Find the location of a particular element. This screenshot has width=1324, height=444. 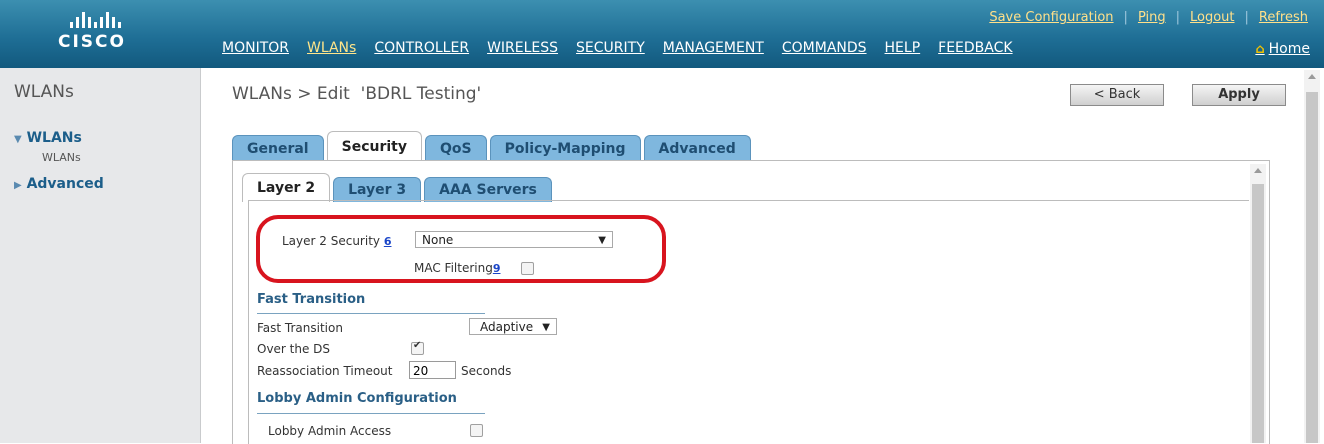

sidebar: WLANs ▼ WLANs WLANs ▶ Advanced is located at coordinates (100, 255).